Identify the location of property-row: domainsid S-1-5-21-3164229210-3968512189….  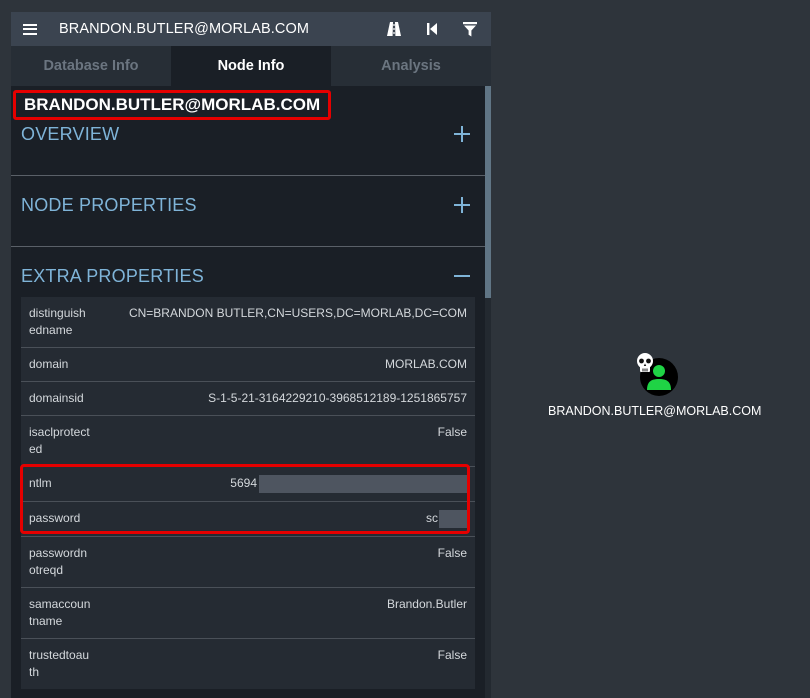
(248, 399).